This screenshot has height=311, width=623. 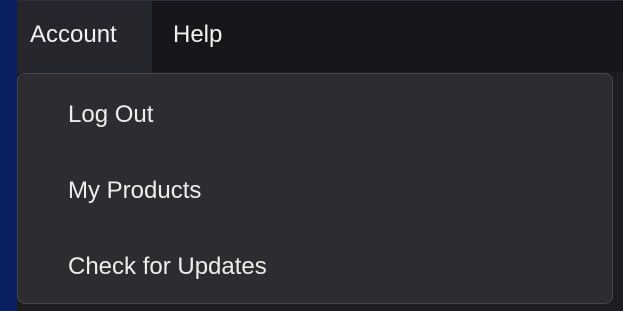 What do you see at coordinates (167, 267) in the screenshot?
I see `menu-item-check-for-updates: Check for Updates` at bounding box center [167, 267].